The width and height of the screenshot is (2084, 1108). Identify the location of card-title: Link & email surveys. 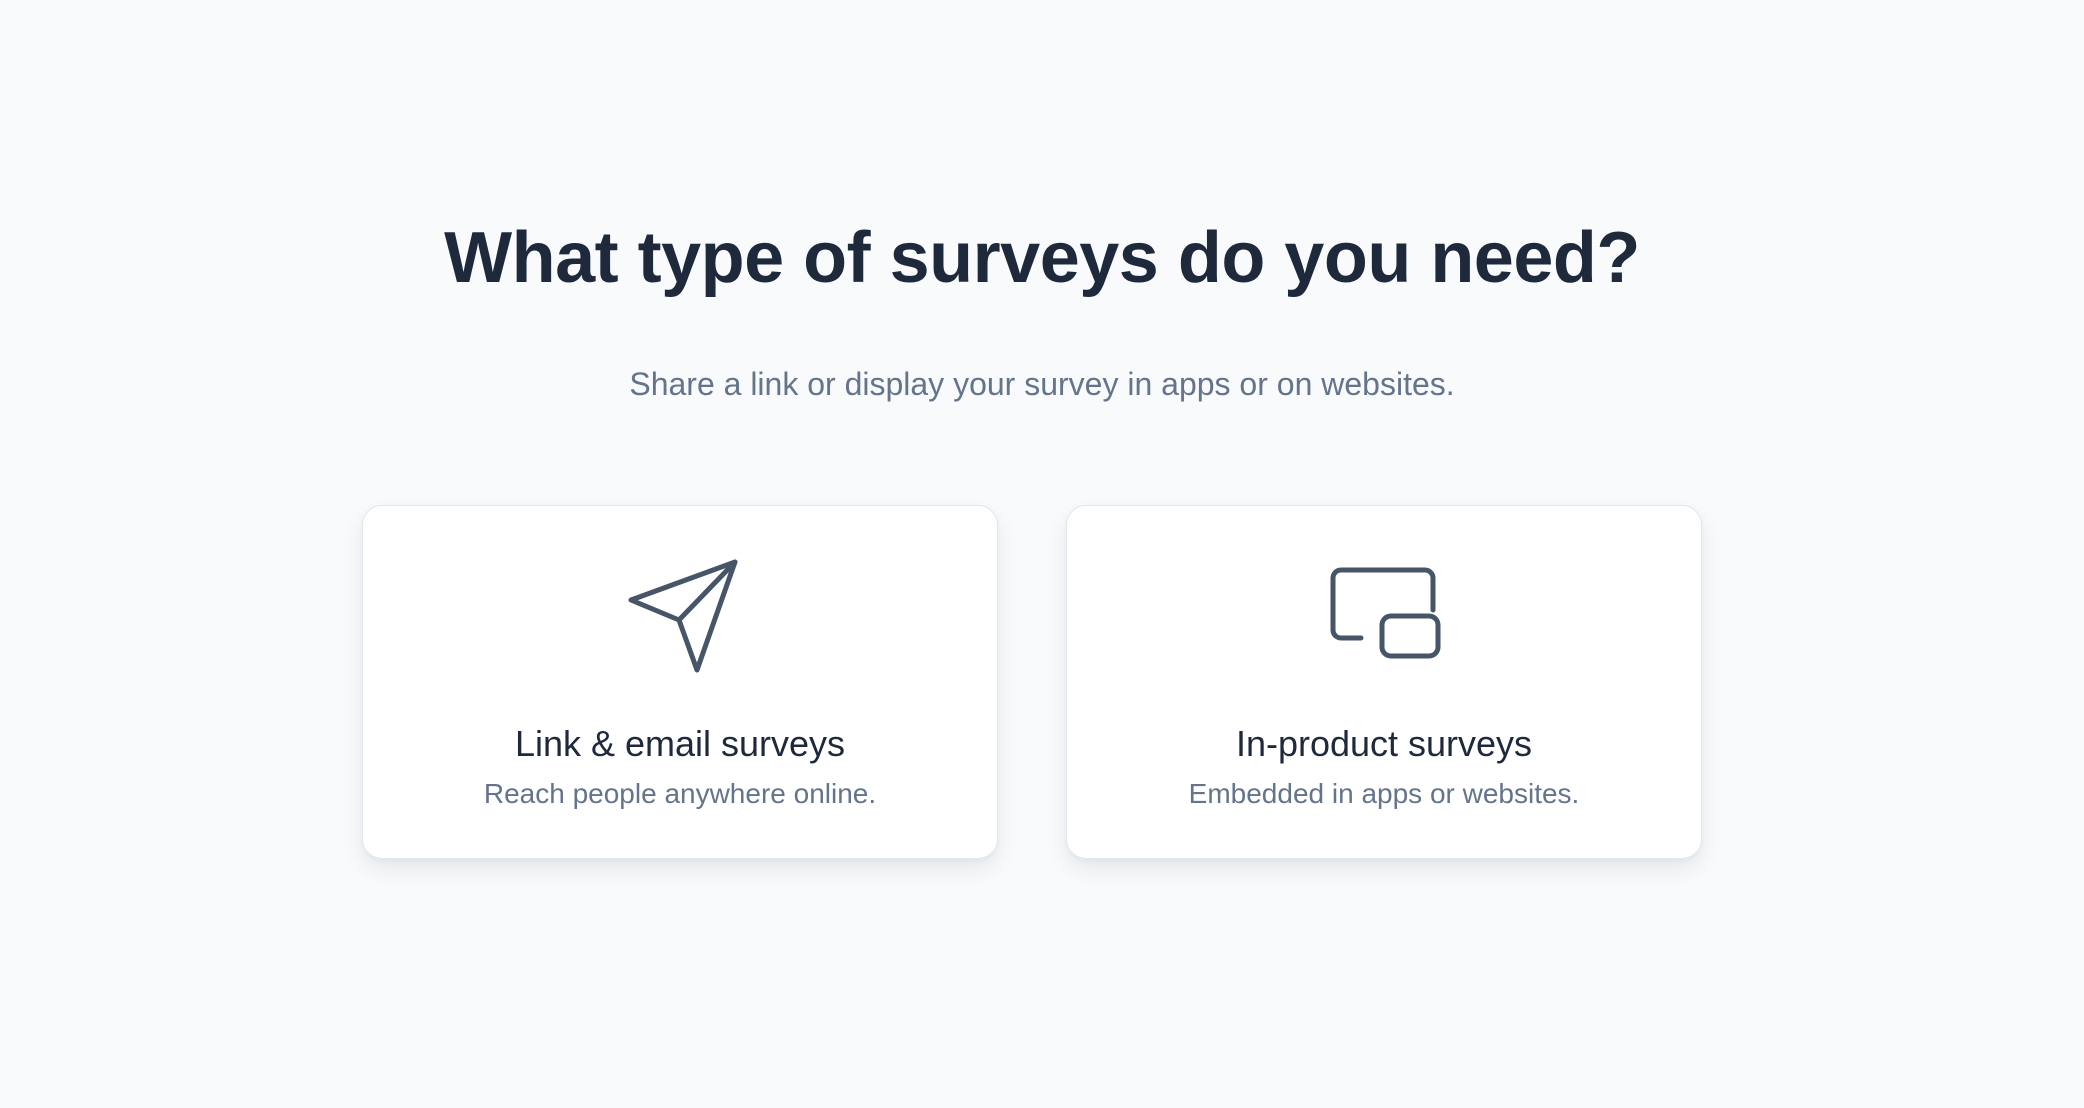
(680, 743).